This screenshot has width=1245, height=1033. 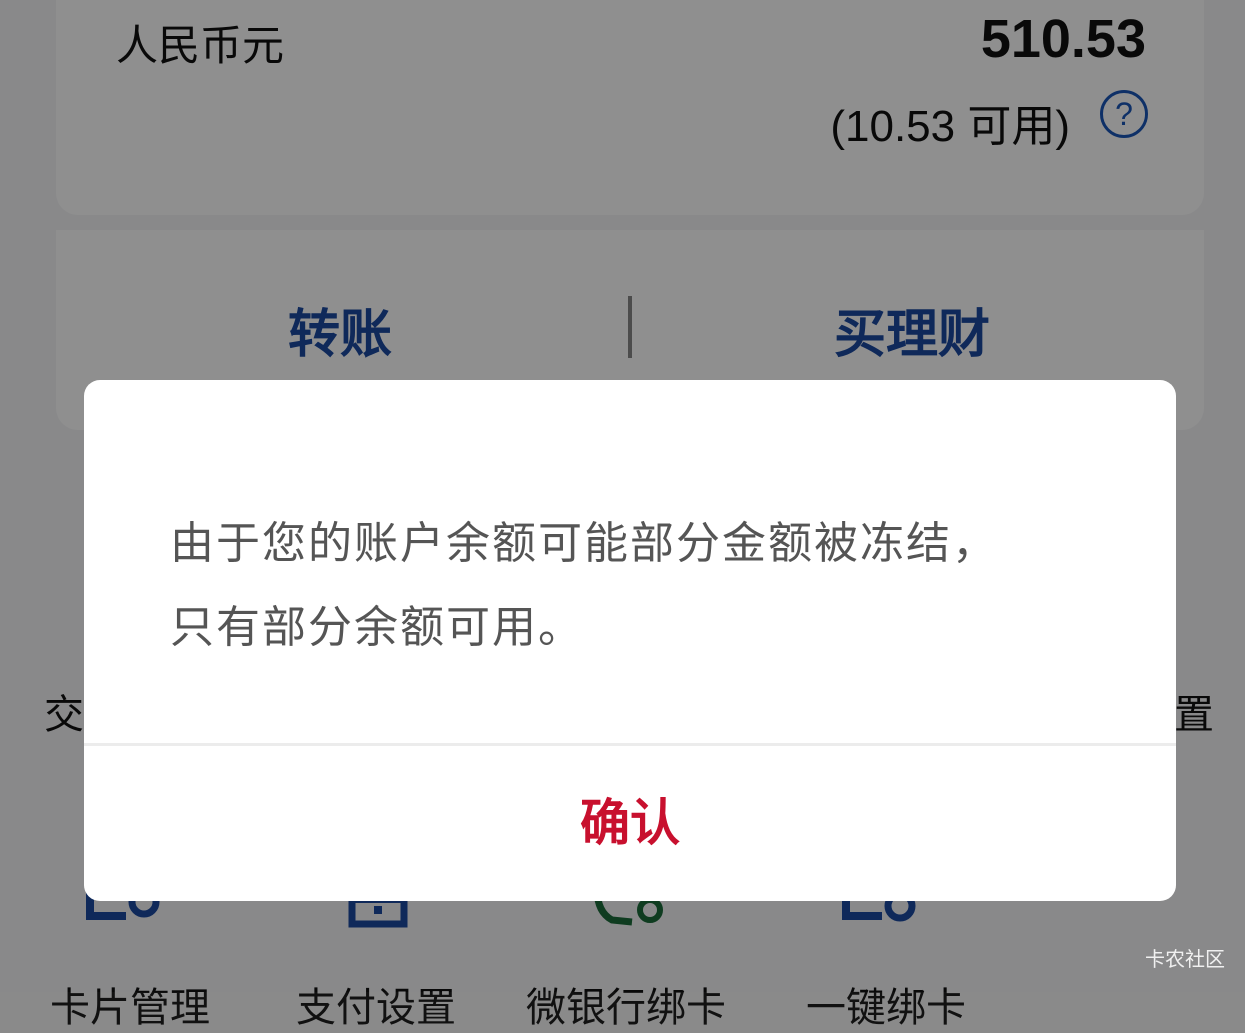 What do you see at coordinates (630, 586) in the screenshot?
I see `dialog-message: 由于您的账户余额可能部分金额被冻结， 只有部分余额可用。` at bounding box center [630, 586].